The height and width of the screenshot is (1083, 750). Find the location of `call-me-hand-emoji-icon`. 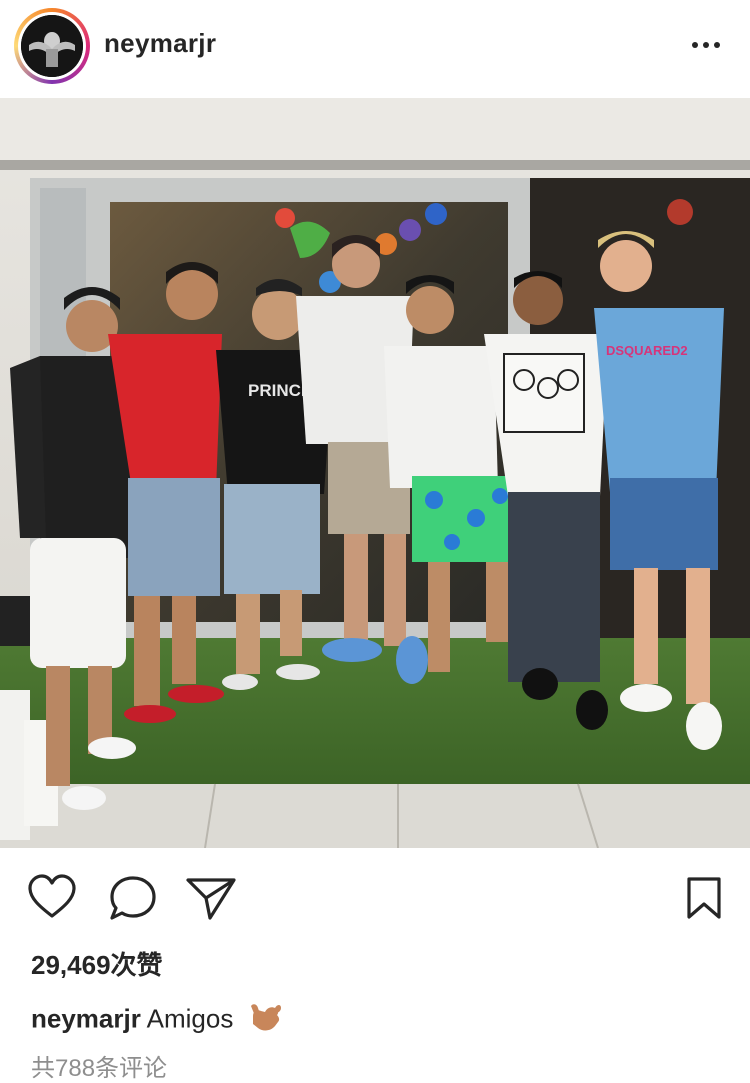

call-me-hand-emoji-icon is located at coordinates (265, 1020).